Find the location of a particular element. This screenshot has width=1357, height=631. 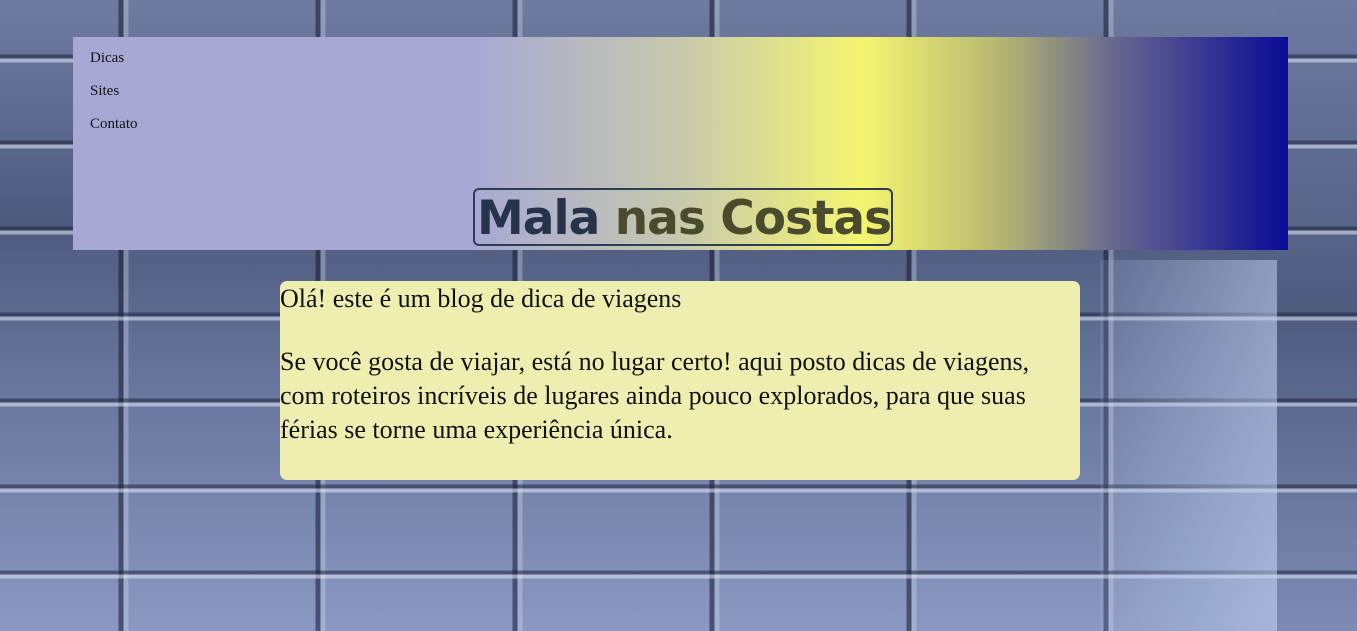

nav-item-dicas: Dicas is located at coordinates (114, 64).